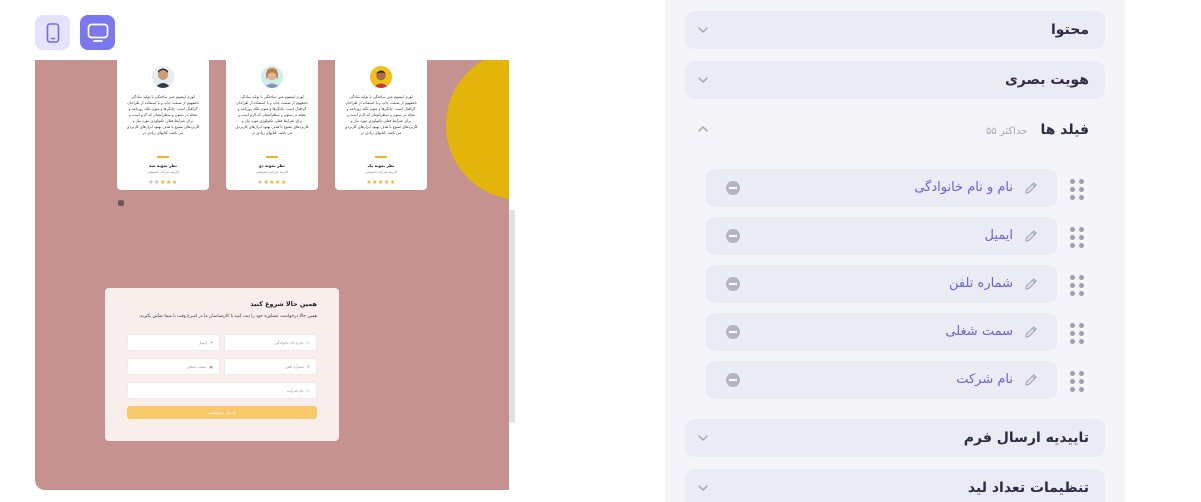 The width and height of the screenshot is (1201, 502). I want to click on field-label: سمت شغلی, so click(979, 331).